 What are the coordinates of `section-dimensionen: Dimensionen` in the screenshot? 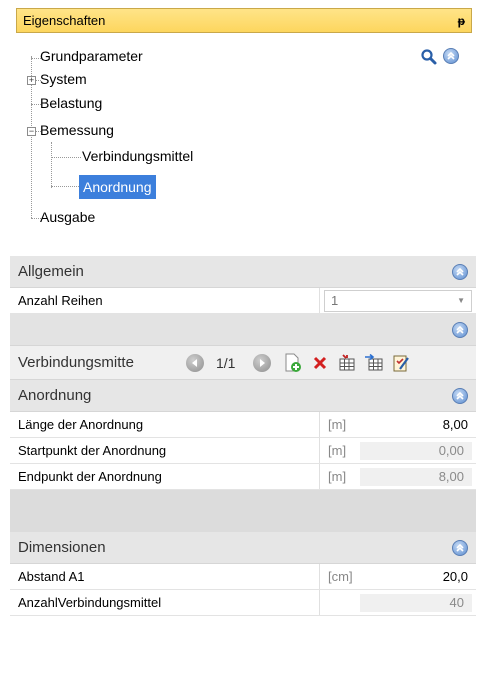 It's located at (243, 548).